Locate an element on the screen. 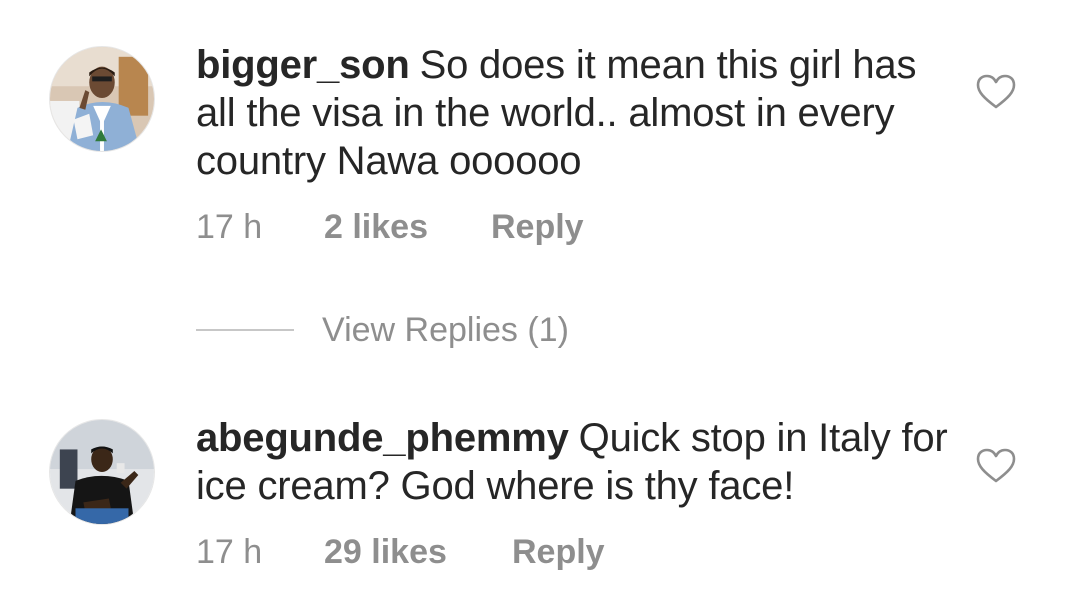  comment-likes-count: 29 likes is located at coordinates (418, 552).